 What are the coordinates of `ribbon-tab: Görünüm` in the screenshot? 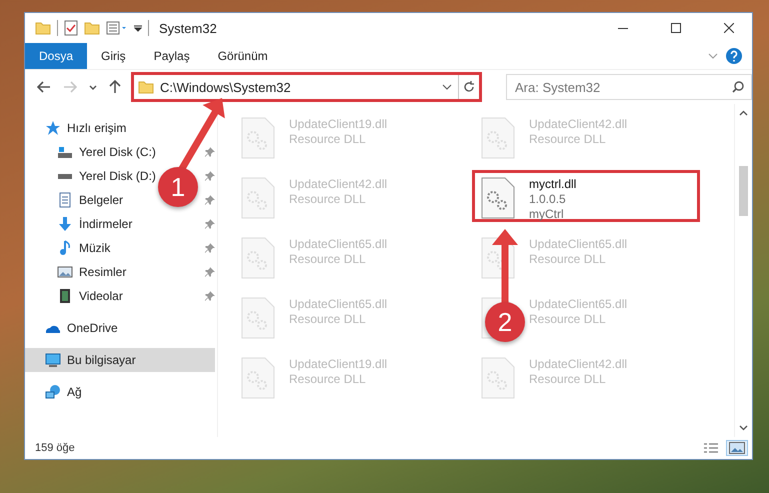 It's located at (243, 56).